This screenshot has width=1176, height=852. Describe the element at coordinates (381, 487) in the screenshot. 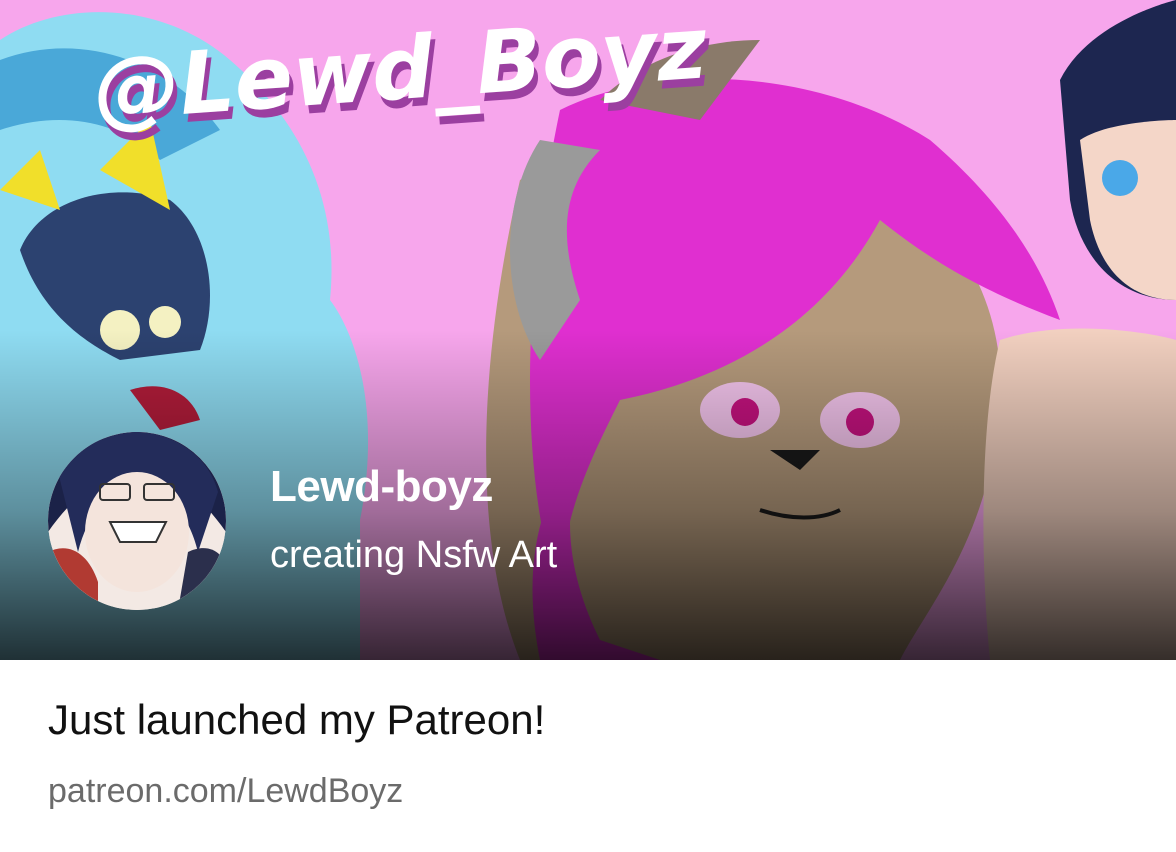

I see `creator-name: Lewd-boyz` at that location.